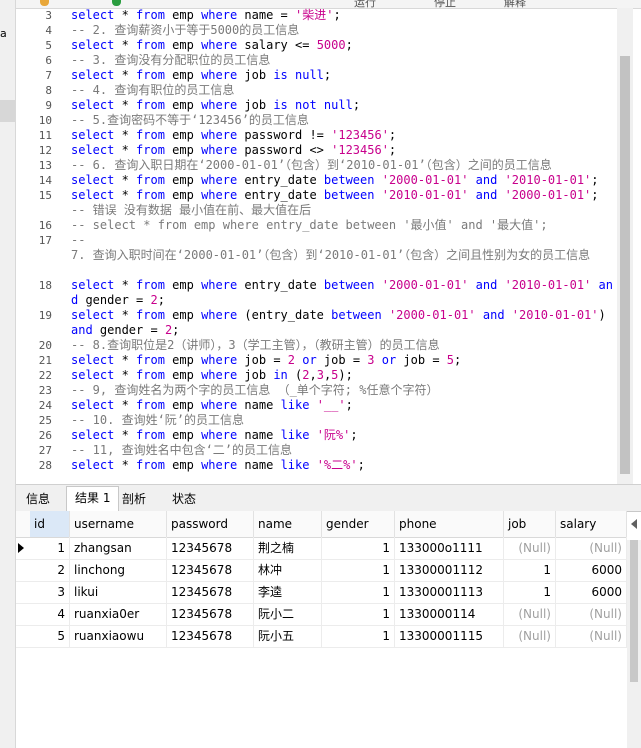 This screenshot has height=748, width=641. Describe the element at coordinates (449, 636) in the screenshot. I see `cell-phone: 13300001115` at that location.